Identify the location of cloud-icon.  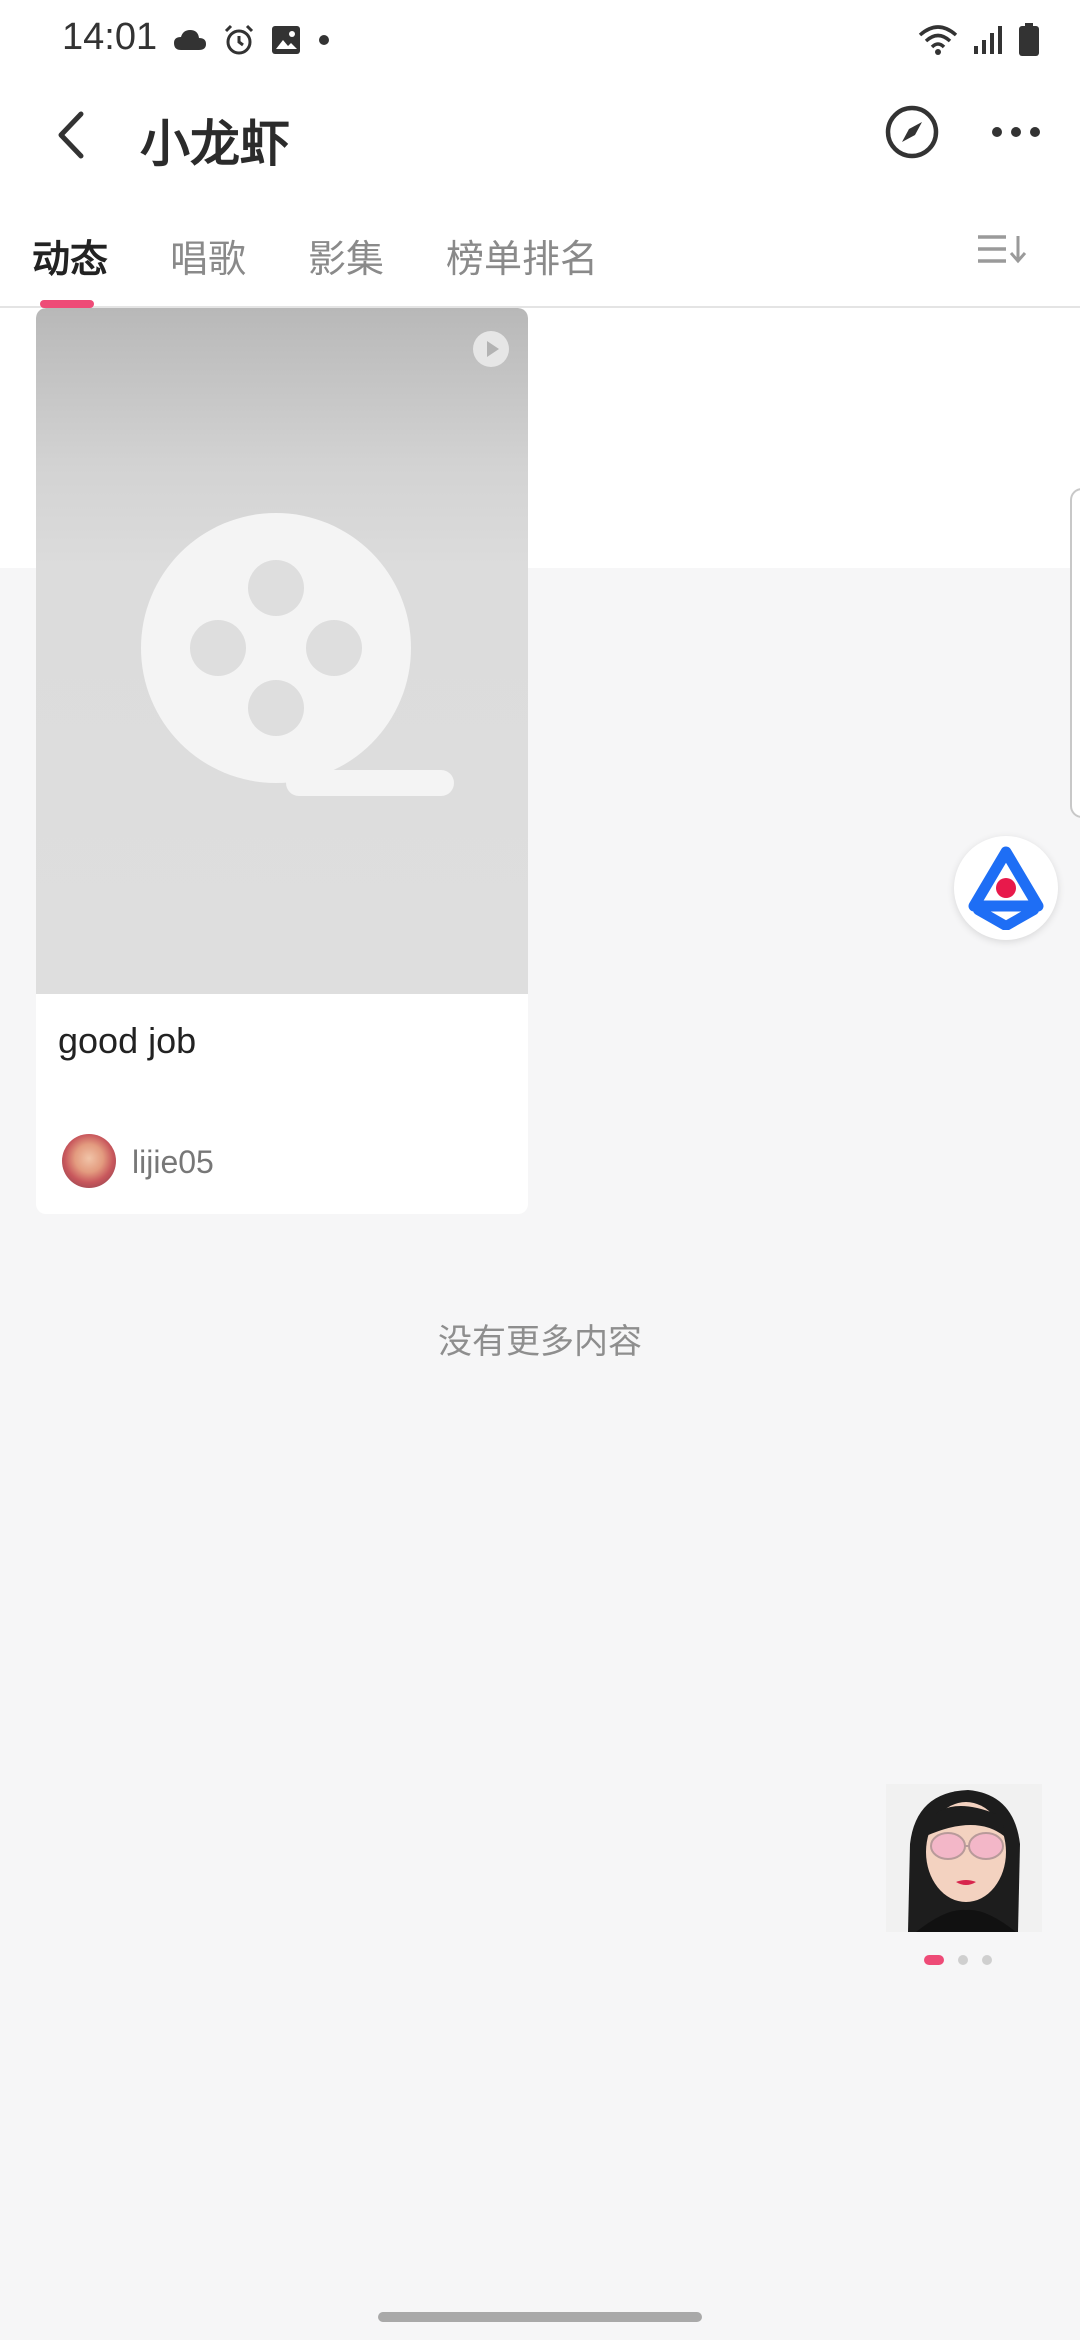
(190, 40).